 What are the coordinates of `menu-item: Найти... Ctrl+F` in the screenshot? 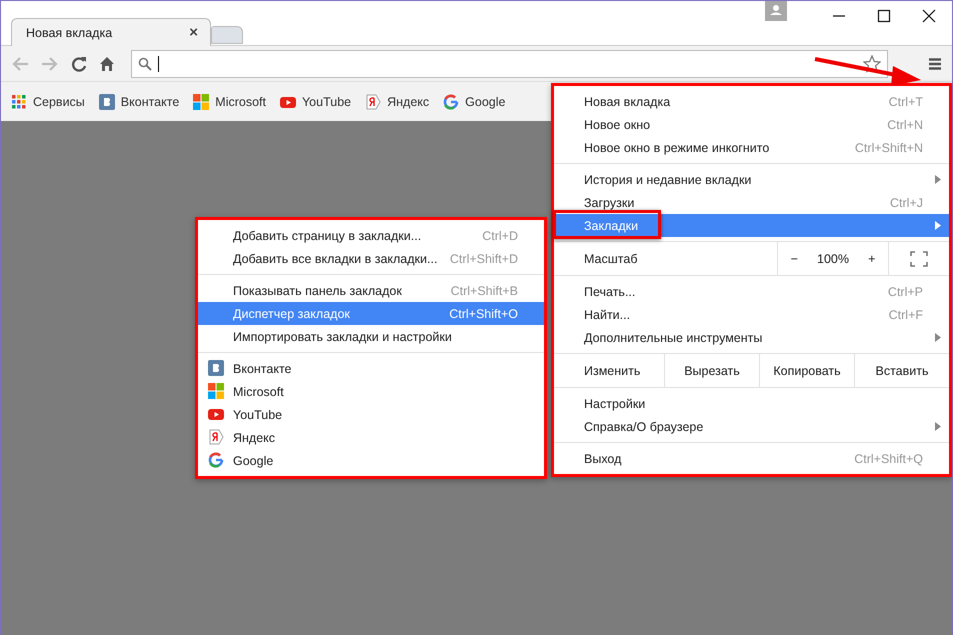 It's located at (751, 314).